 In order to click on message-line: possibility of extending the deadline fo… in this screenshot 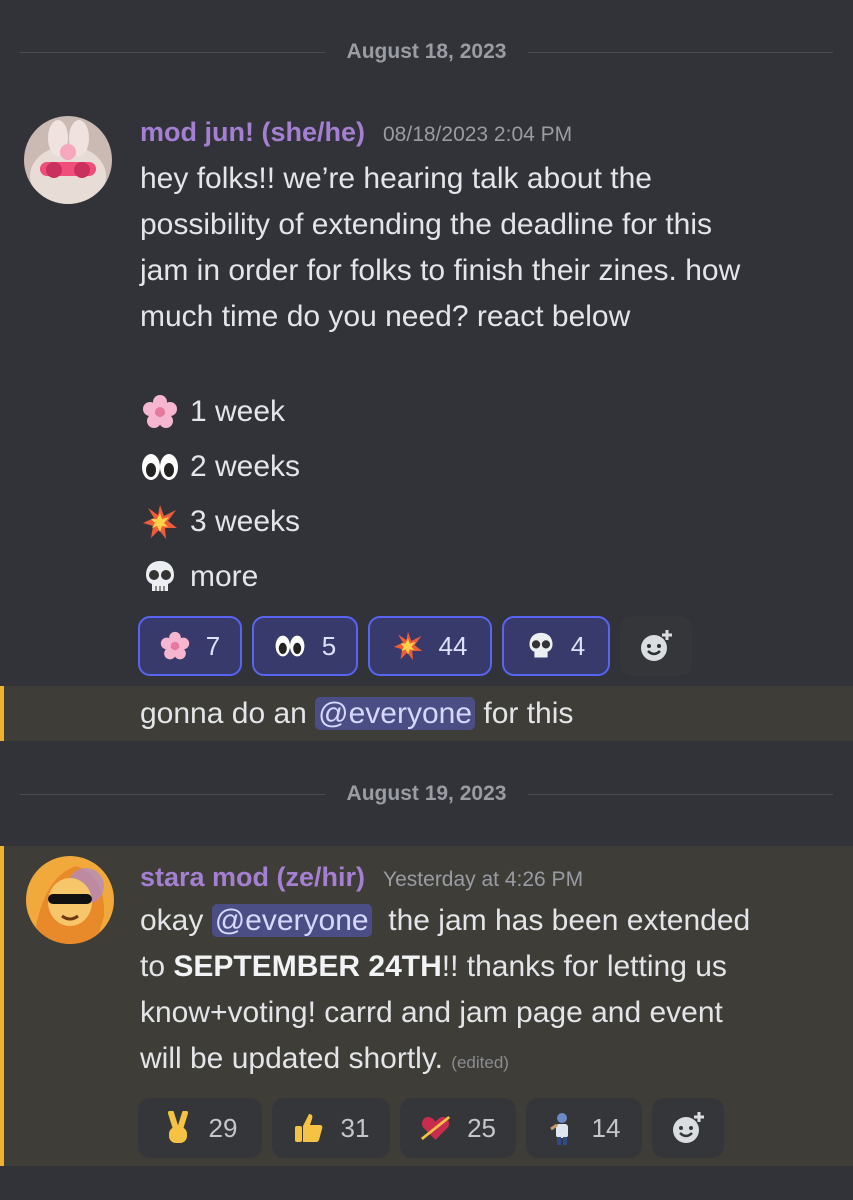, I will do `click(426, 224)`.